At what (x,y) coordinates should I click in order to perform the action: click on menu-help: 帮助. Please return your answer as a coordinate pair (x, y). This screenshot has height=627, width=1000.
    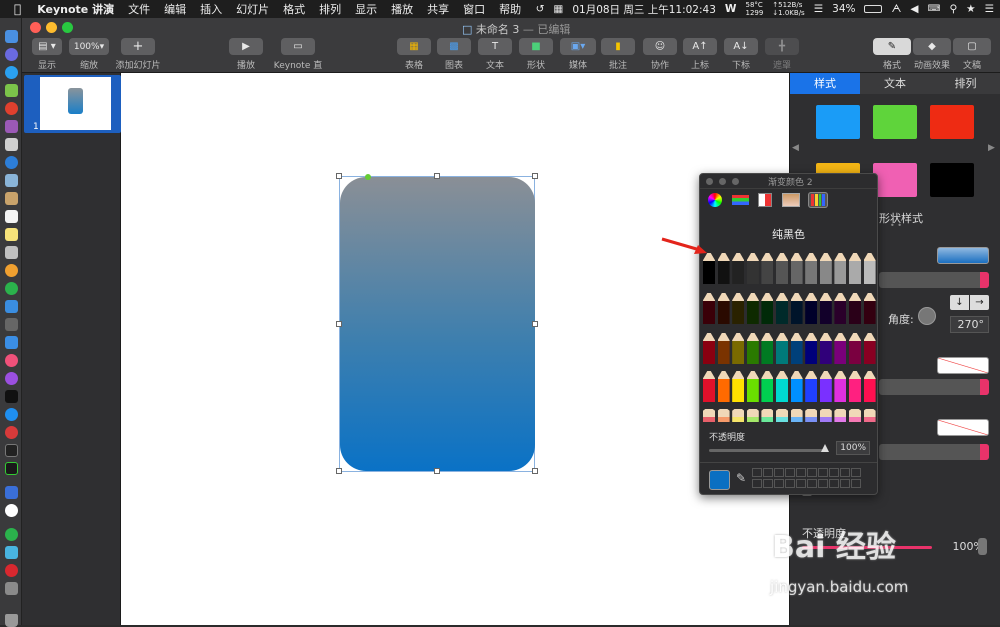
    Looking at the image, I should click on (510, 9).